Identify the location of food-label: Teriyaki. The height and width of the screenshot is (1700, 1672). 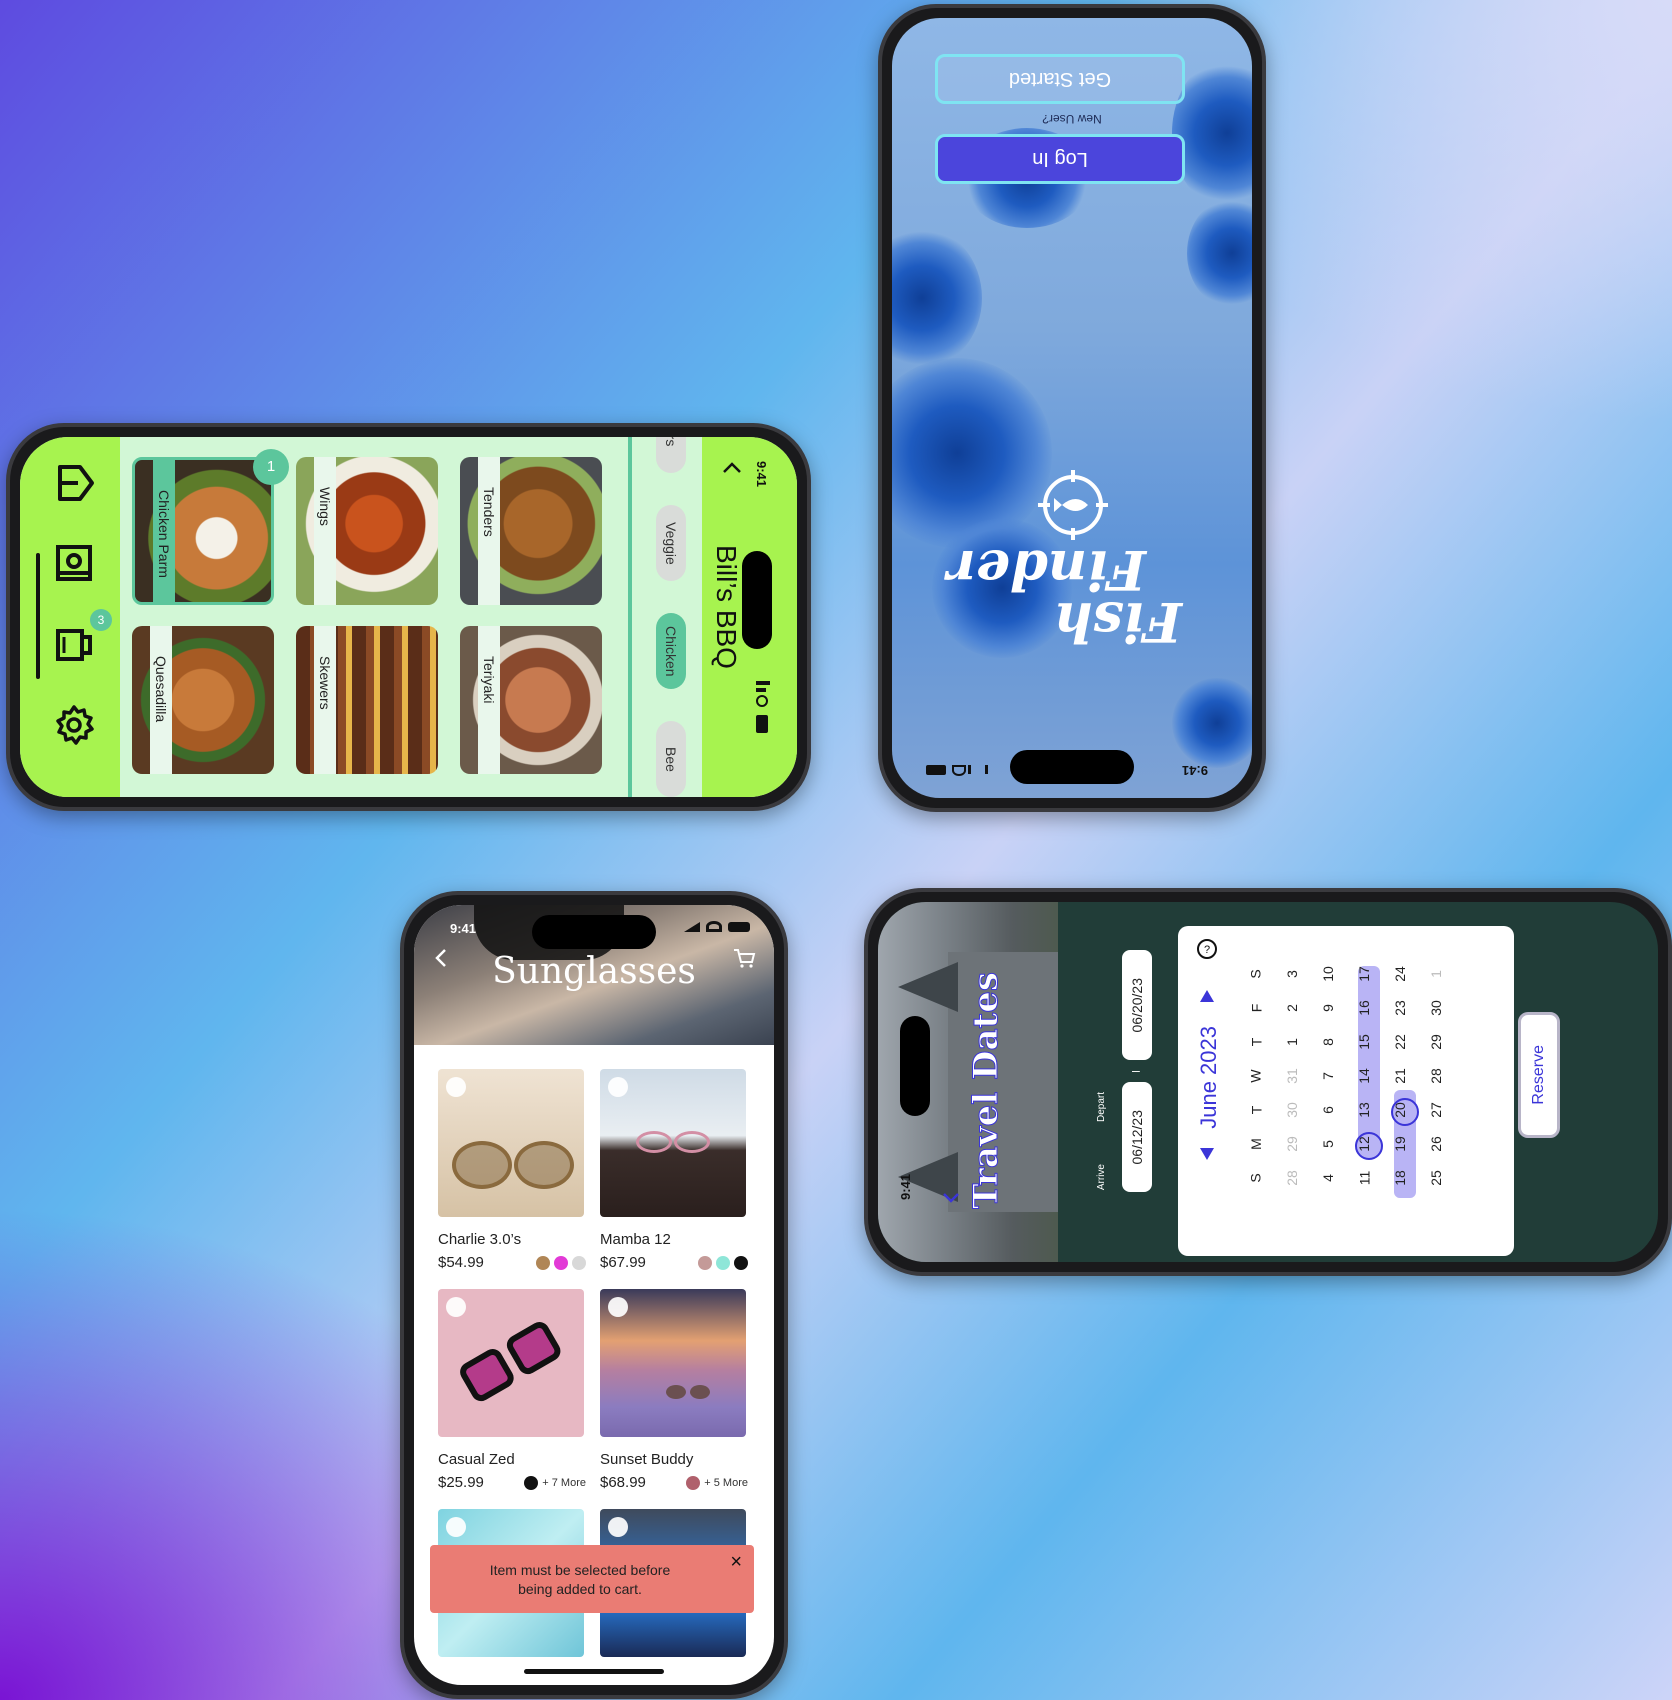
(489, 680).